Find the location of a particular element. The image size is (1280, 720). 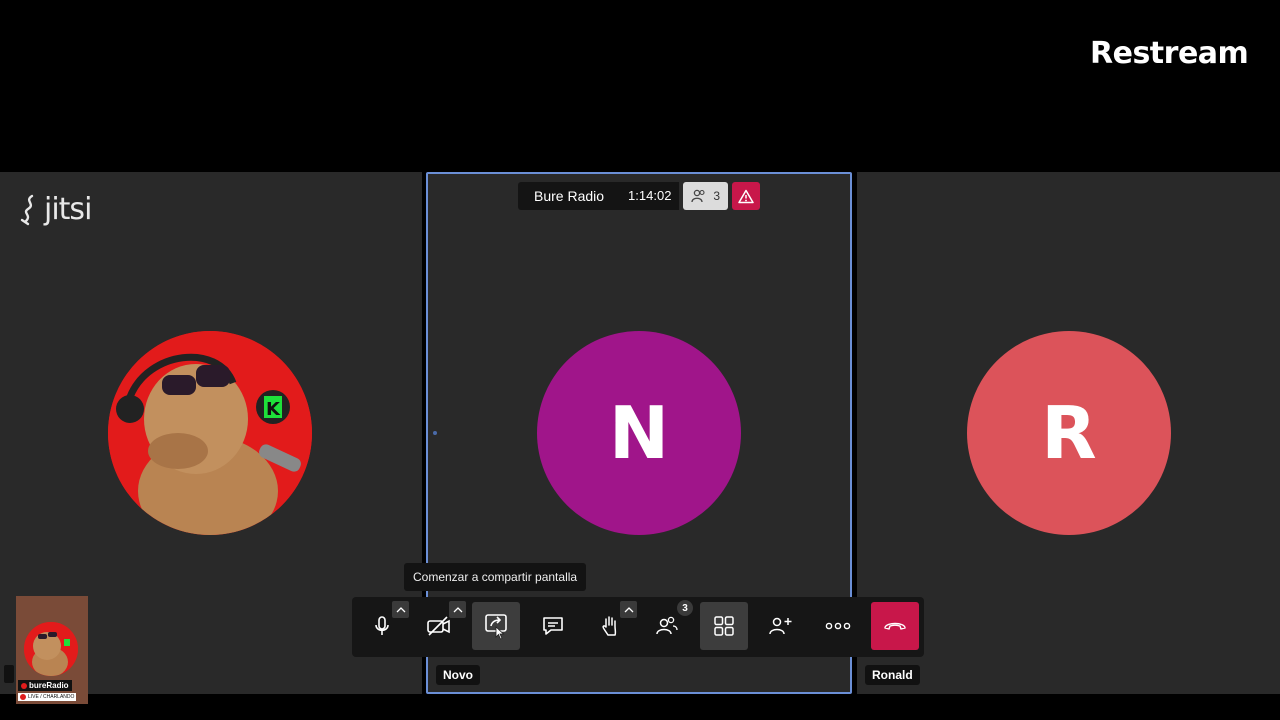

microphone-options-caret is located at coordinates (400, 609).